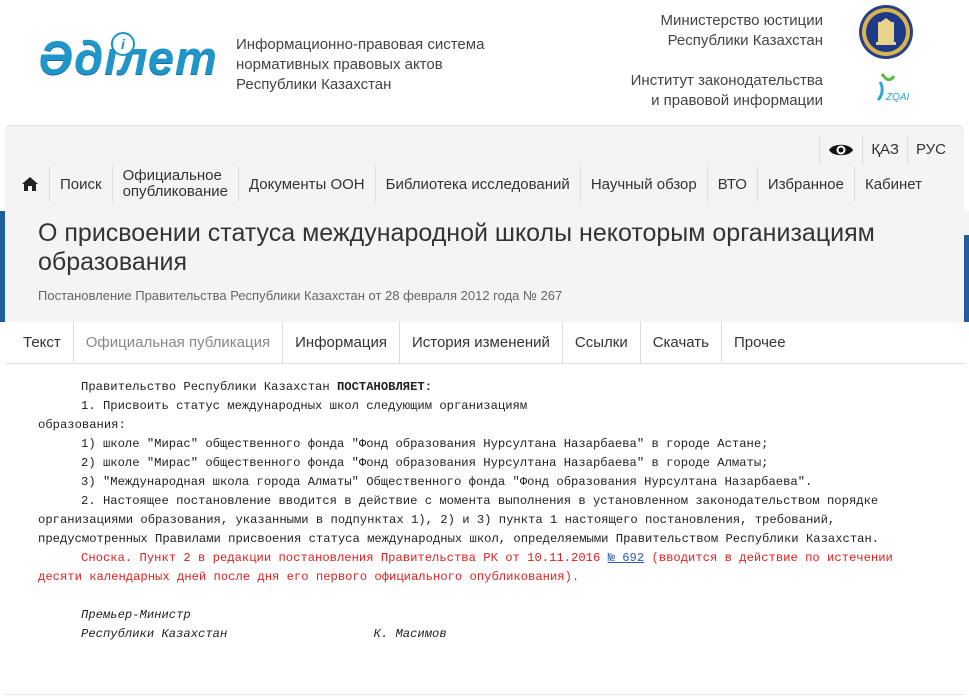  What do you see at coordinates (480, 342) in the screenshot?
I see `tab-change-history: История изменений` at bounding box center [480, 342].